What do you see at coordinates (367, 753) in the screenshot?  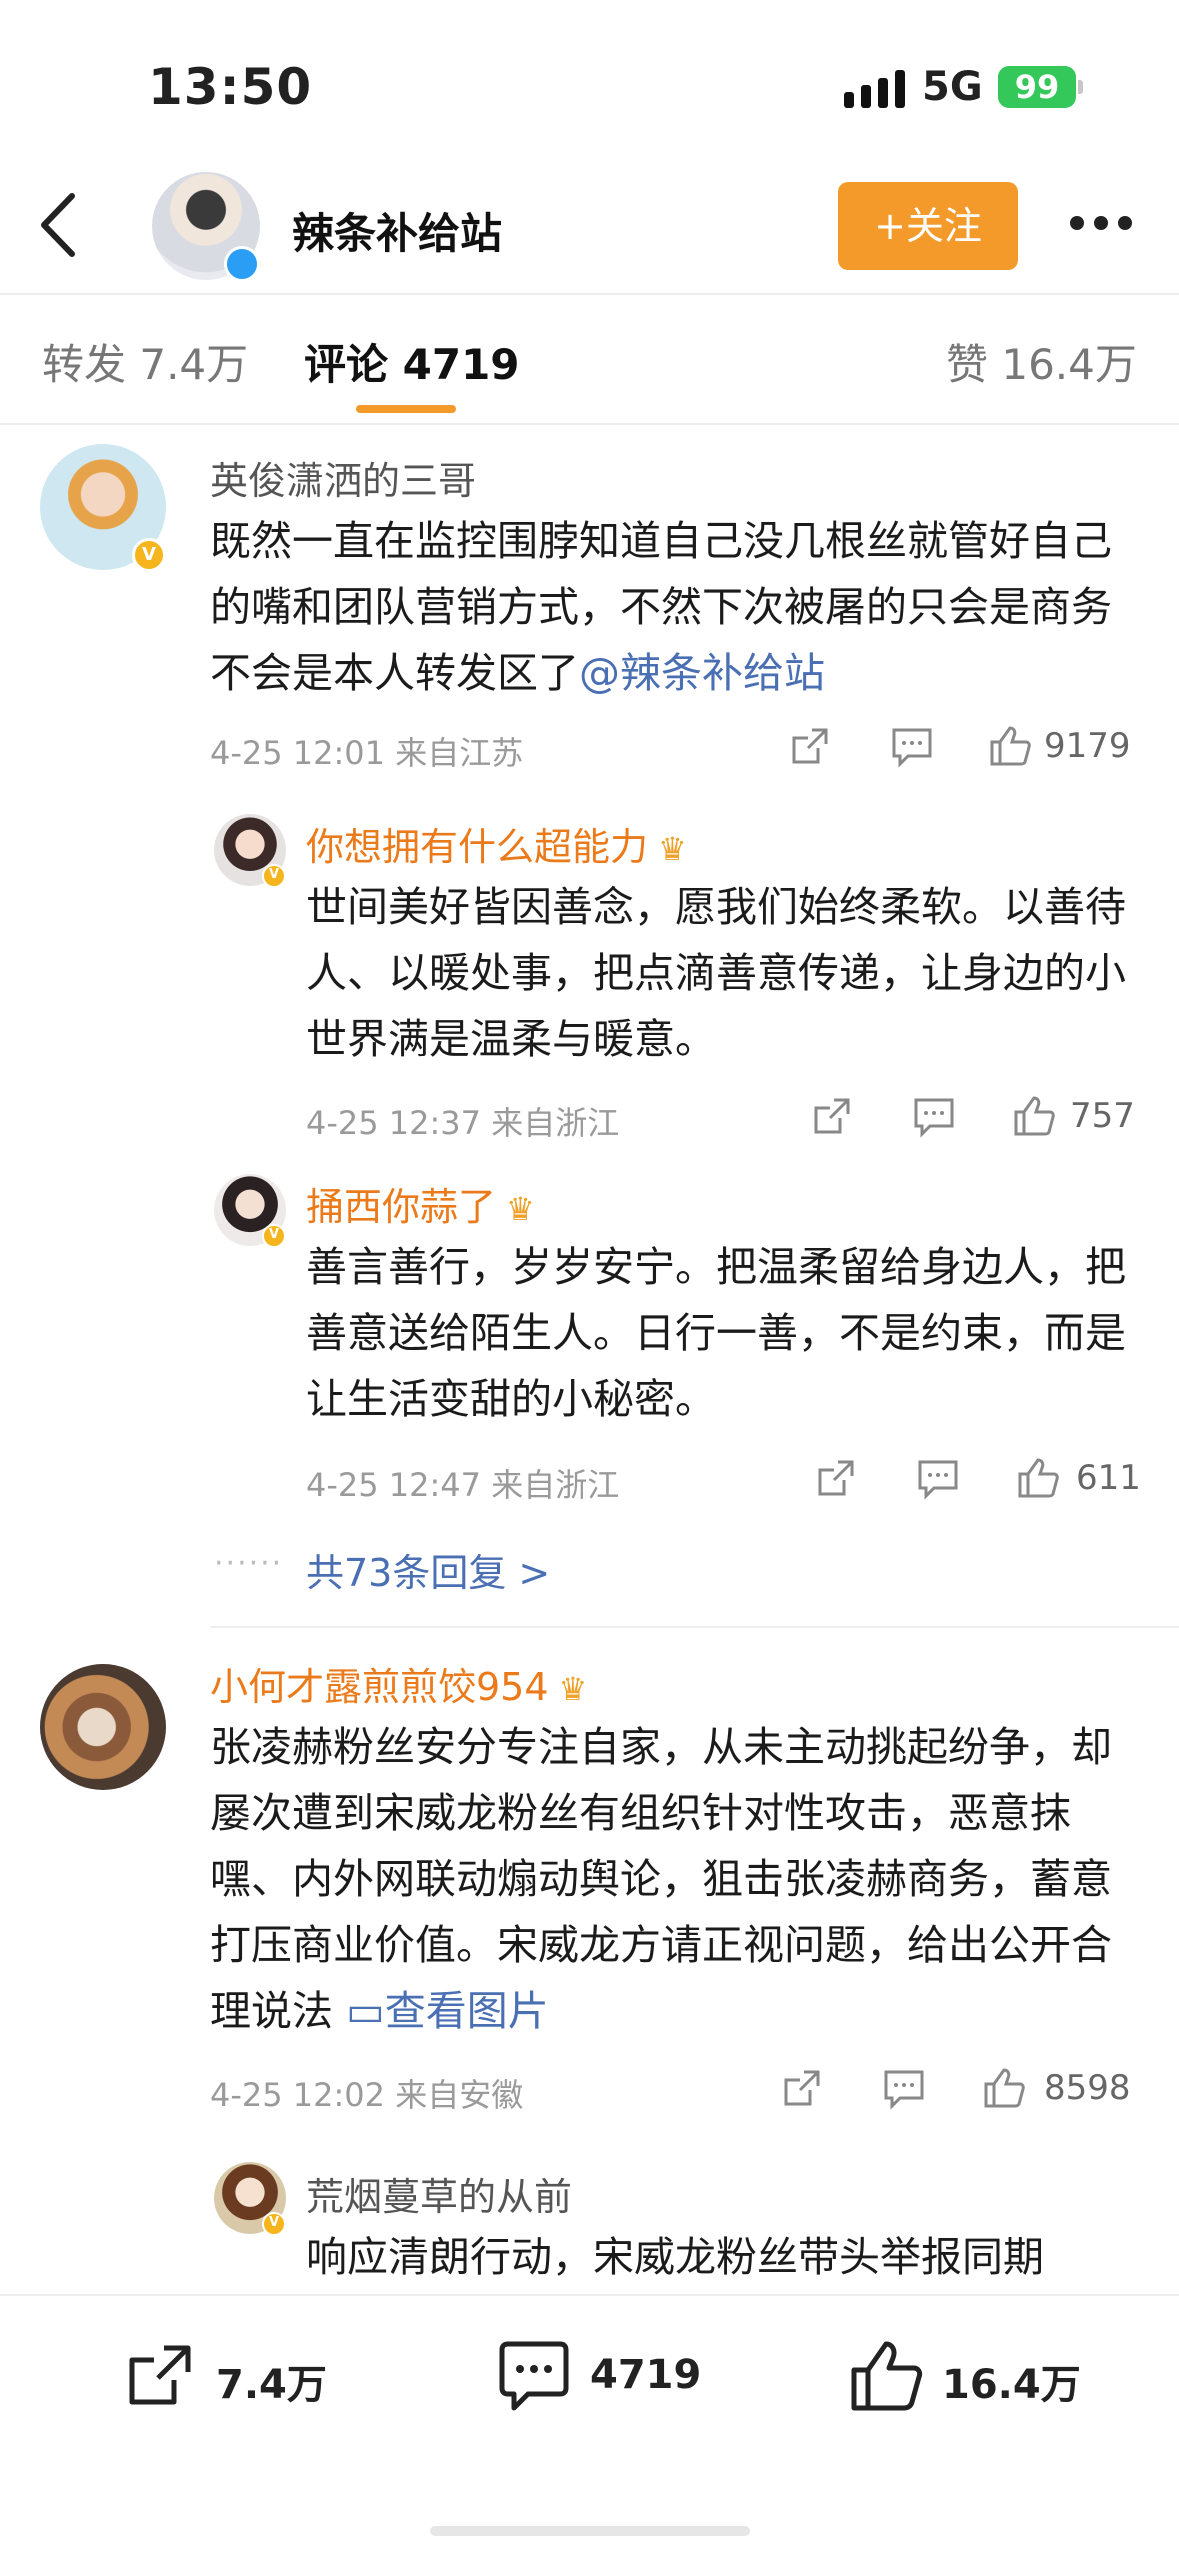 I see `comment-meta: 4-25 12:01 来自江苏` at bounding box center [367, 753].